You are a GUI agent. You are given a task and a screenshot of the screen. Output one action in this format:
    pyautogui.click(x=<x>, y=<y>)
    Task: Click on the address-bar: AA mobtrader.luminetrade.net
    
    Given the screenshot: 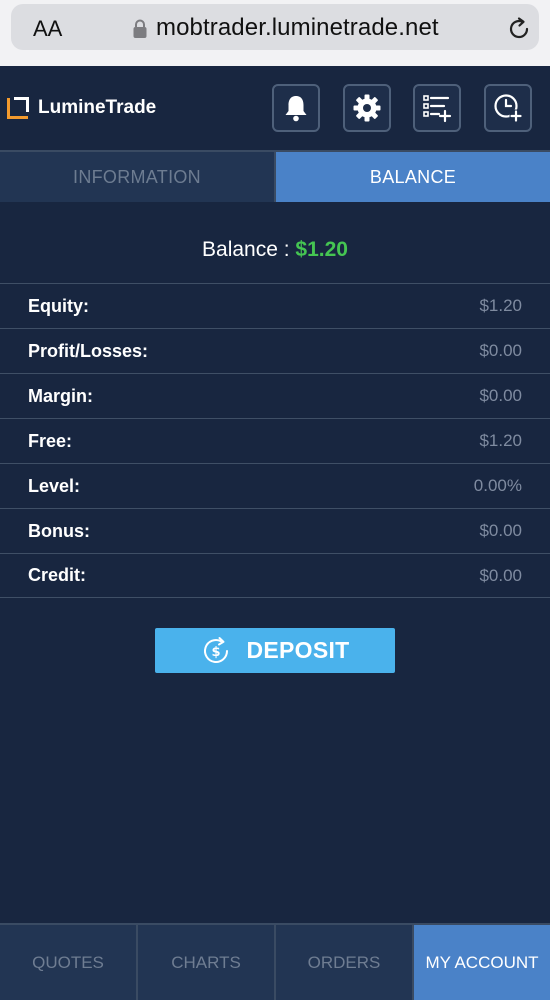 What is the action you would take?
    pyautogui.click(x=275, y=27)
    